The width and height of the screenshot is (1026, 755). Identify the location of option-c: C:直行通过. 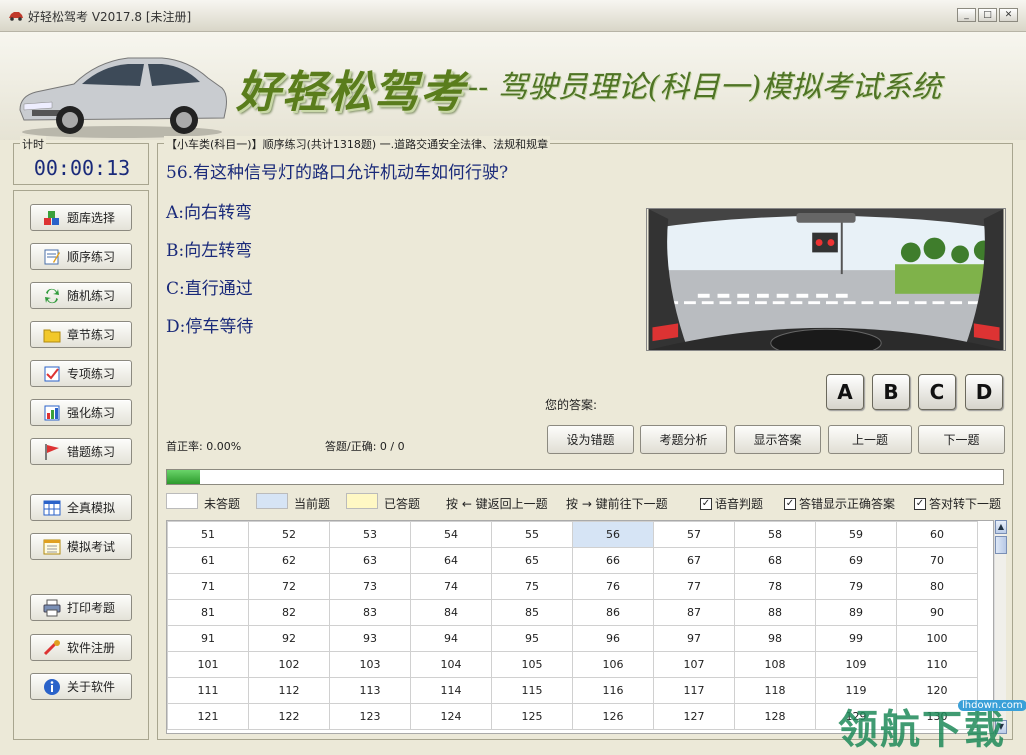
(209, 286).